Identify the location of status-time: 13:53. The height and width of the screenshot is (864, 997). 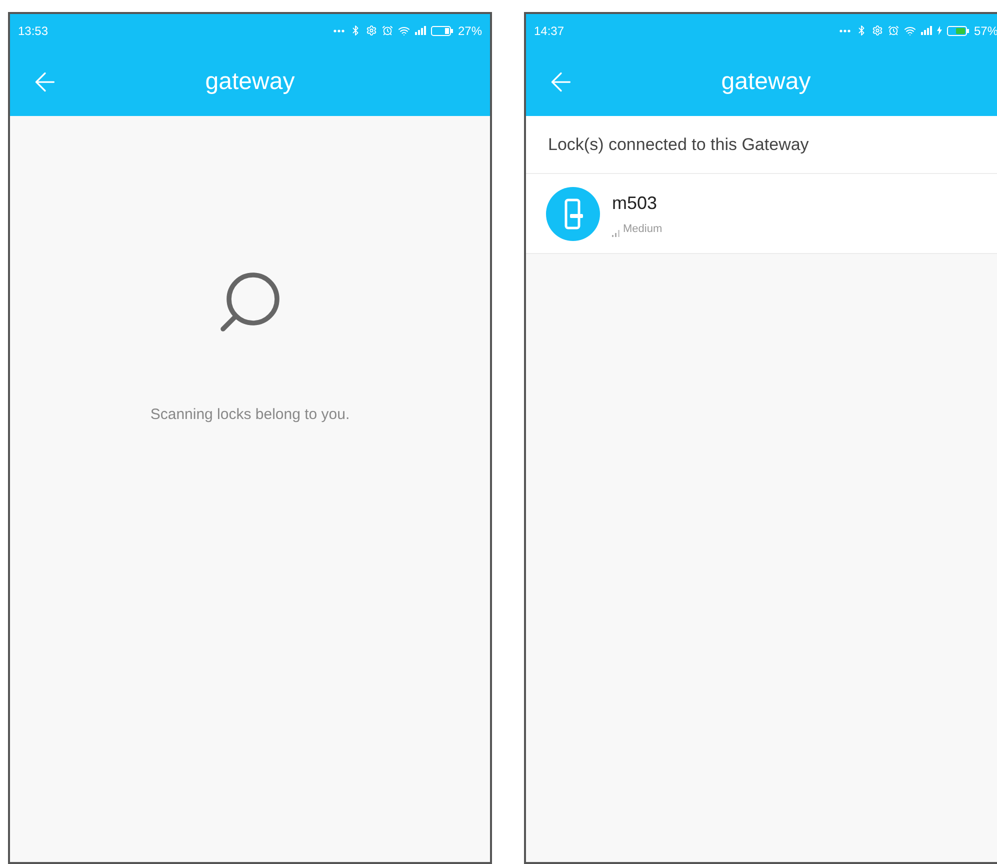
(33, 31).